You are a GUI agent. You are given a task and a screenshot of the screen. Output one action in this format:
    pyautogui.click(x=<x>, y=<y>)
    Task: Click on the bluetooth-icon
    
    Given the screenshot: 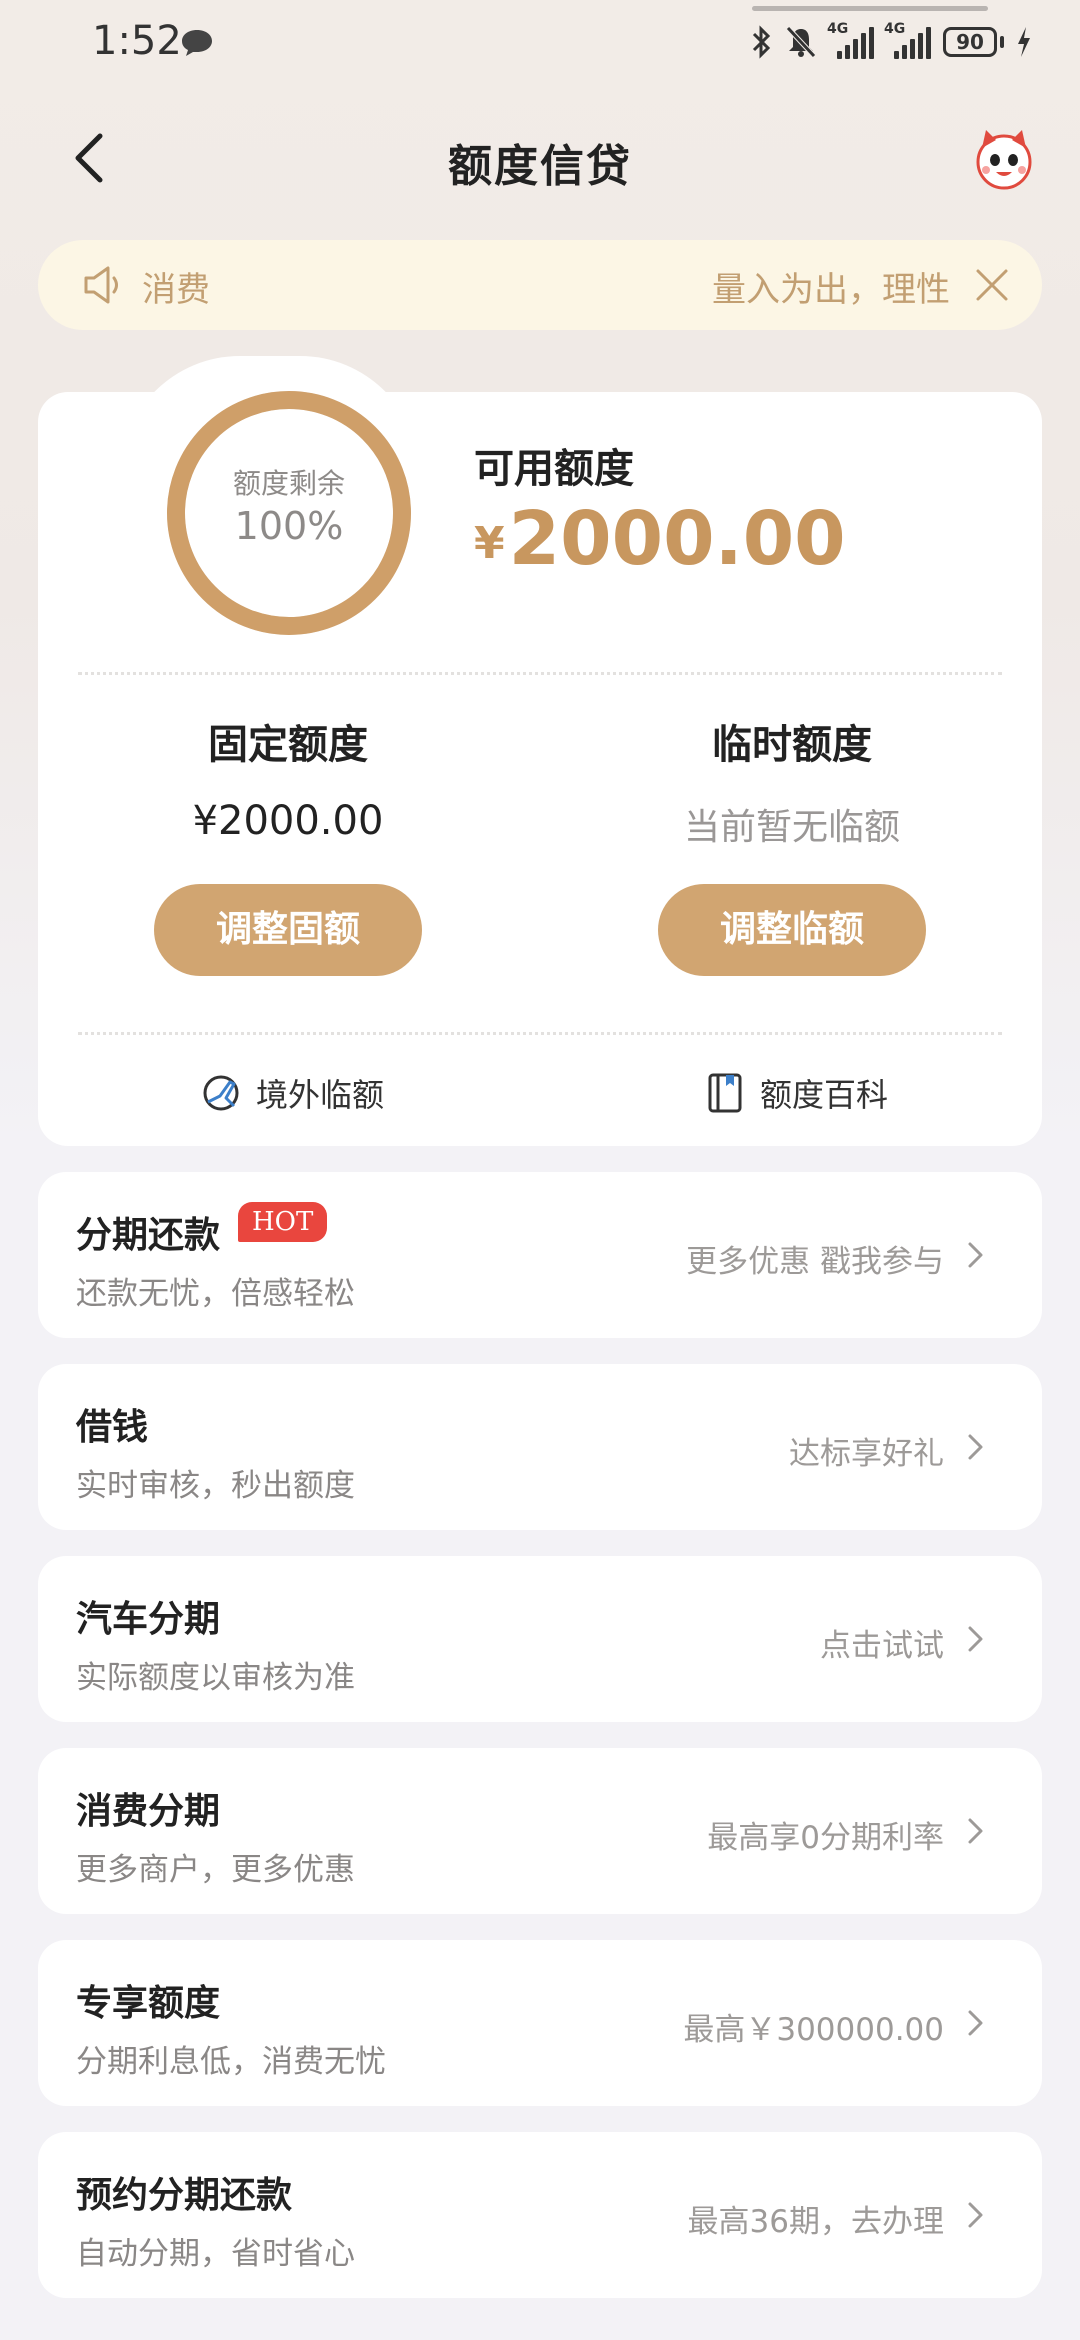 What is the action you would take?
    pyautogui.click(x=761, y=42)
    